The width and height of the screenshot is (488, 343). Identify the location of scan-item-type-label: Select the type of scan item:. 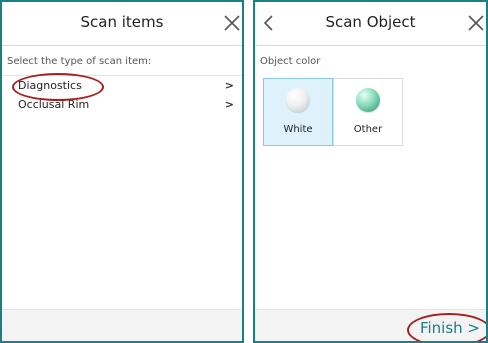
(79, 61).